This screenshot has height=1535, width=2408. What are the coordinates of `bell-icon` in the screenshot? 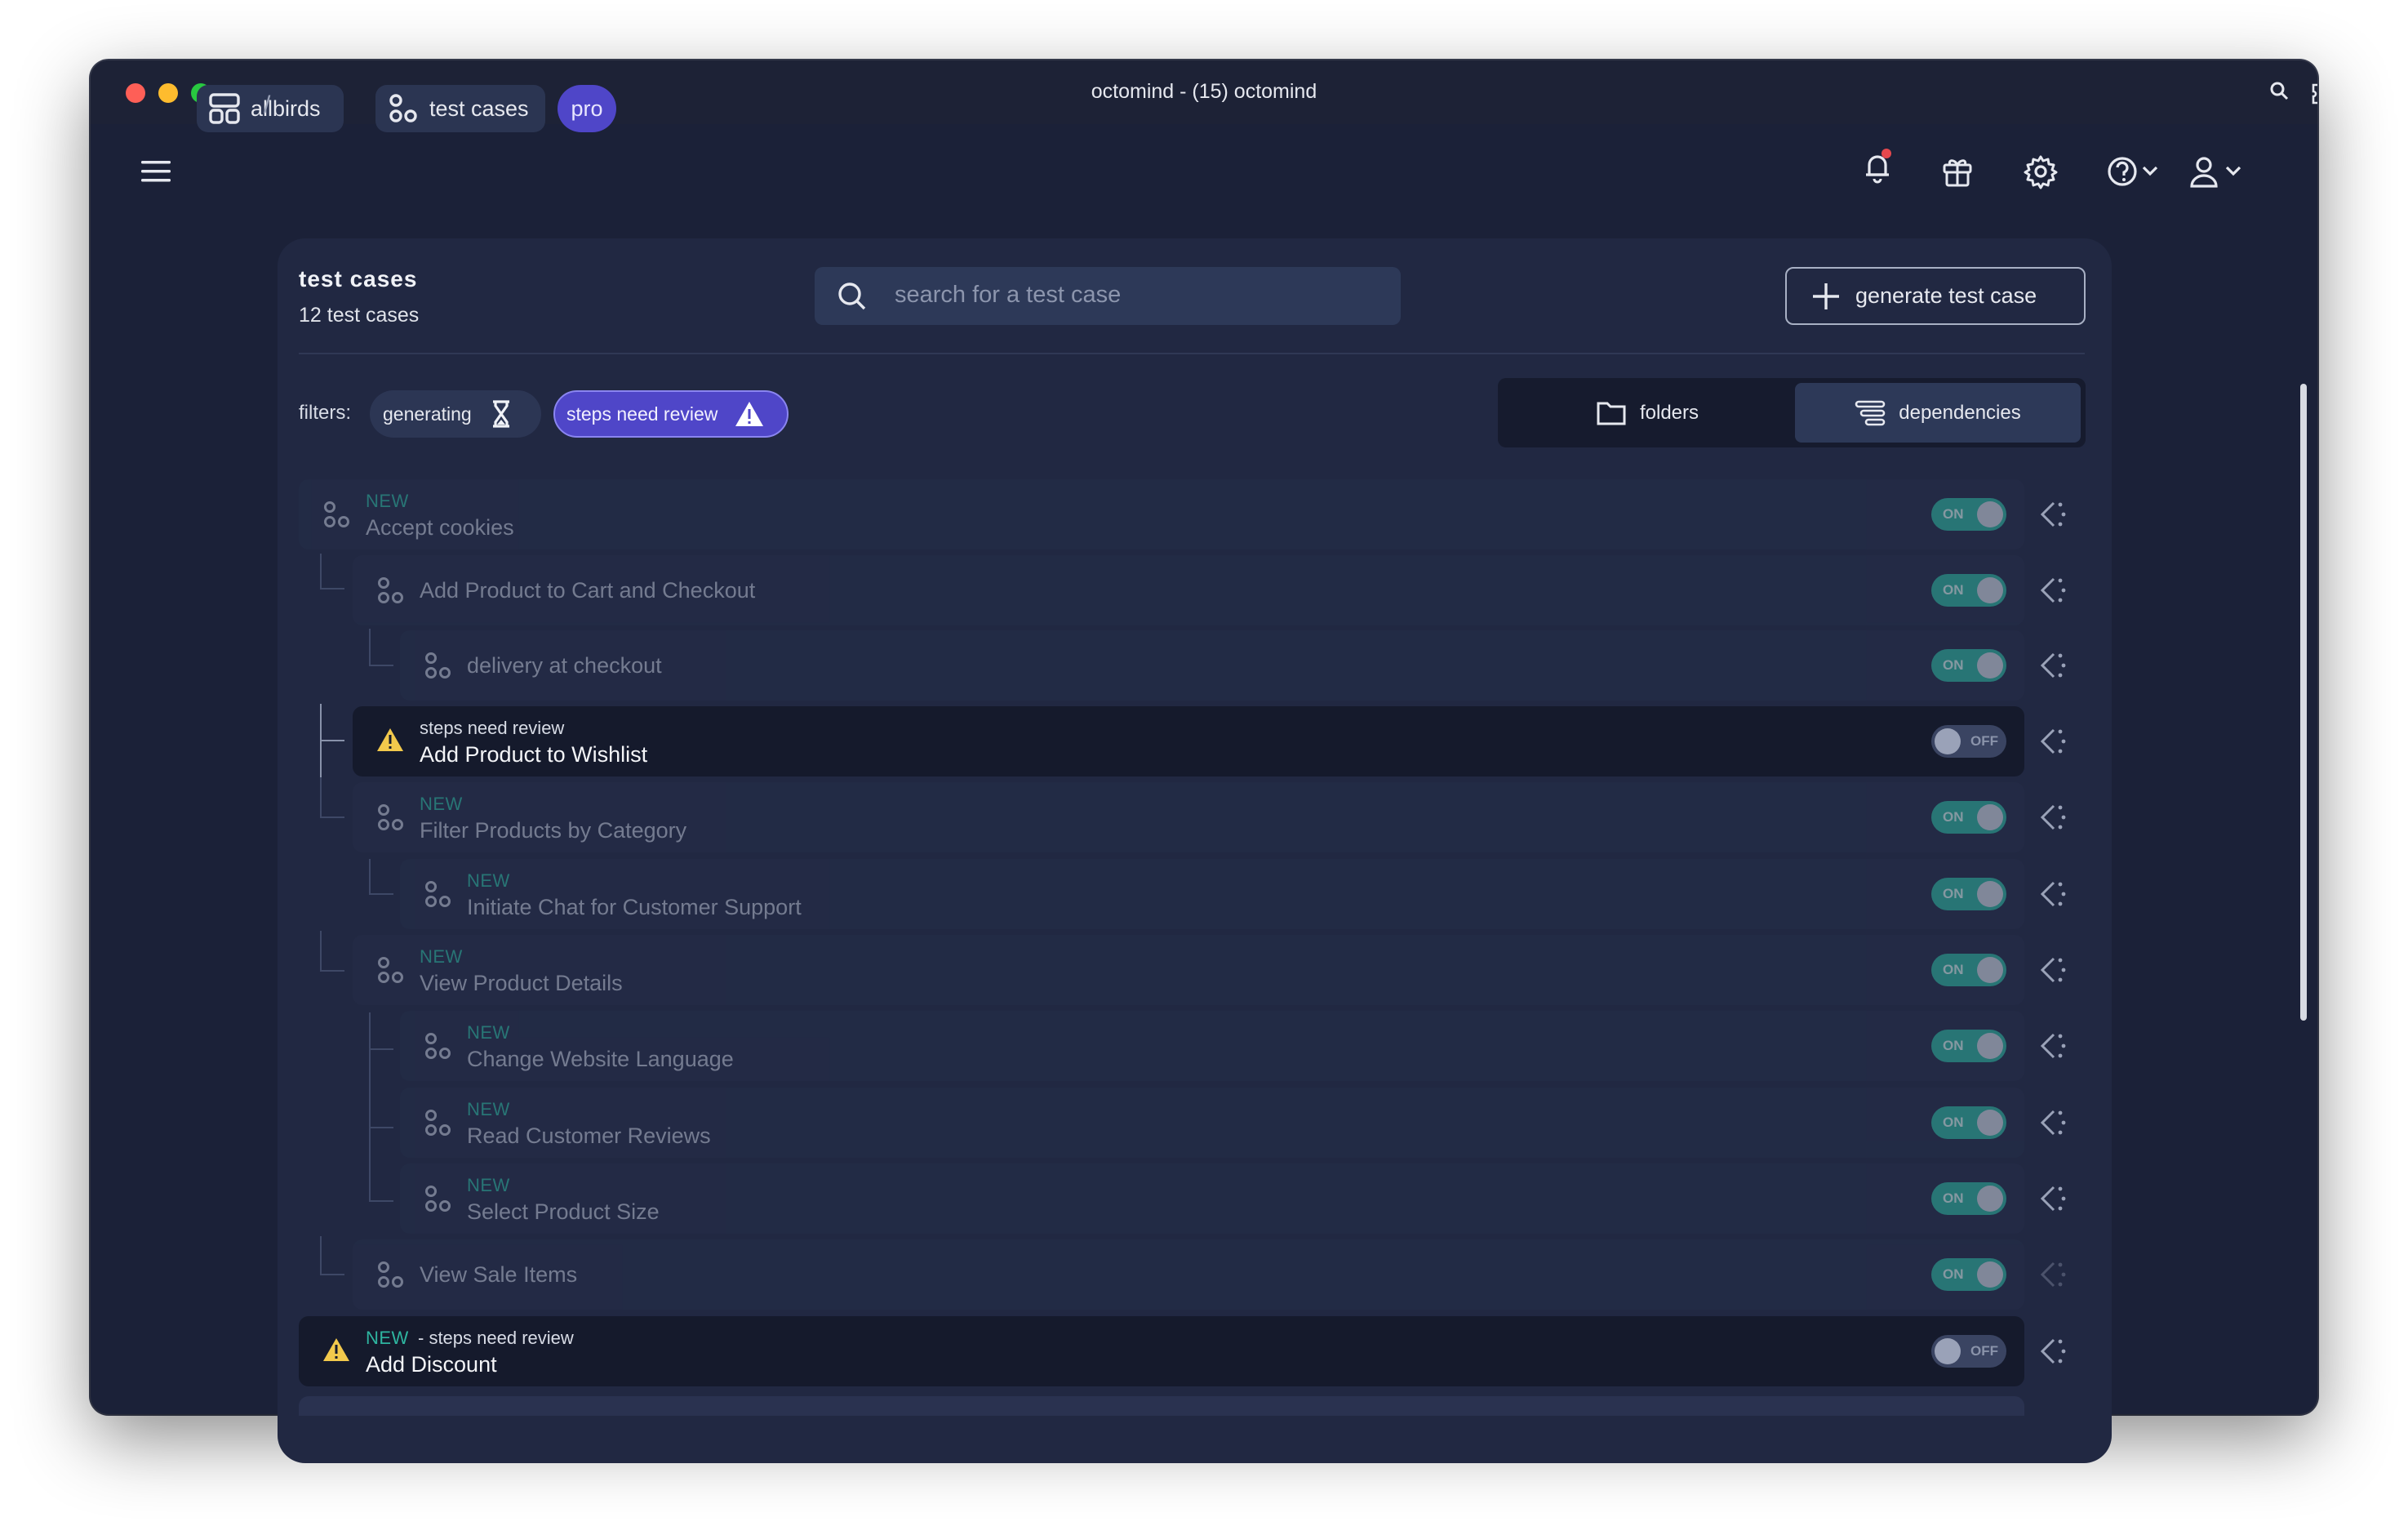 It's located at (1877, 169).